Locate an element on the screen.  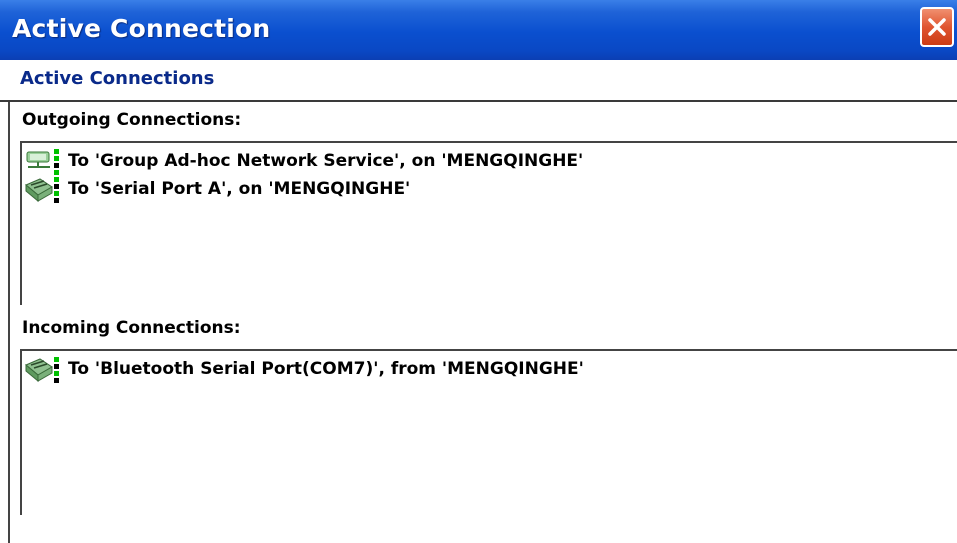
window-title: Active Connection is located at coordinates (141, 28).